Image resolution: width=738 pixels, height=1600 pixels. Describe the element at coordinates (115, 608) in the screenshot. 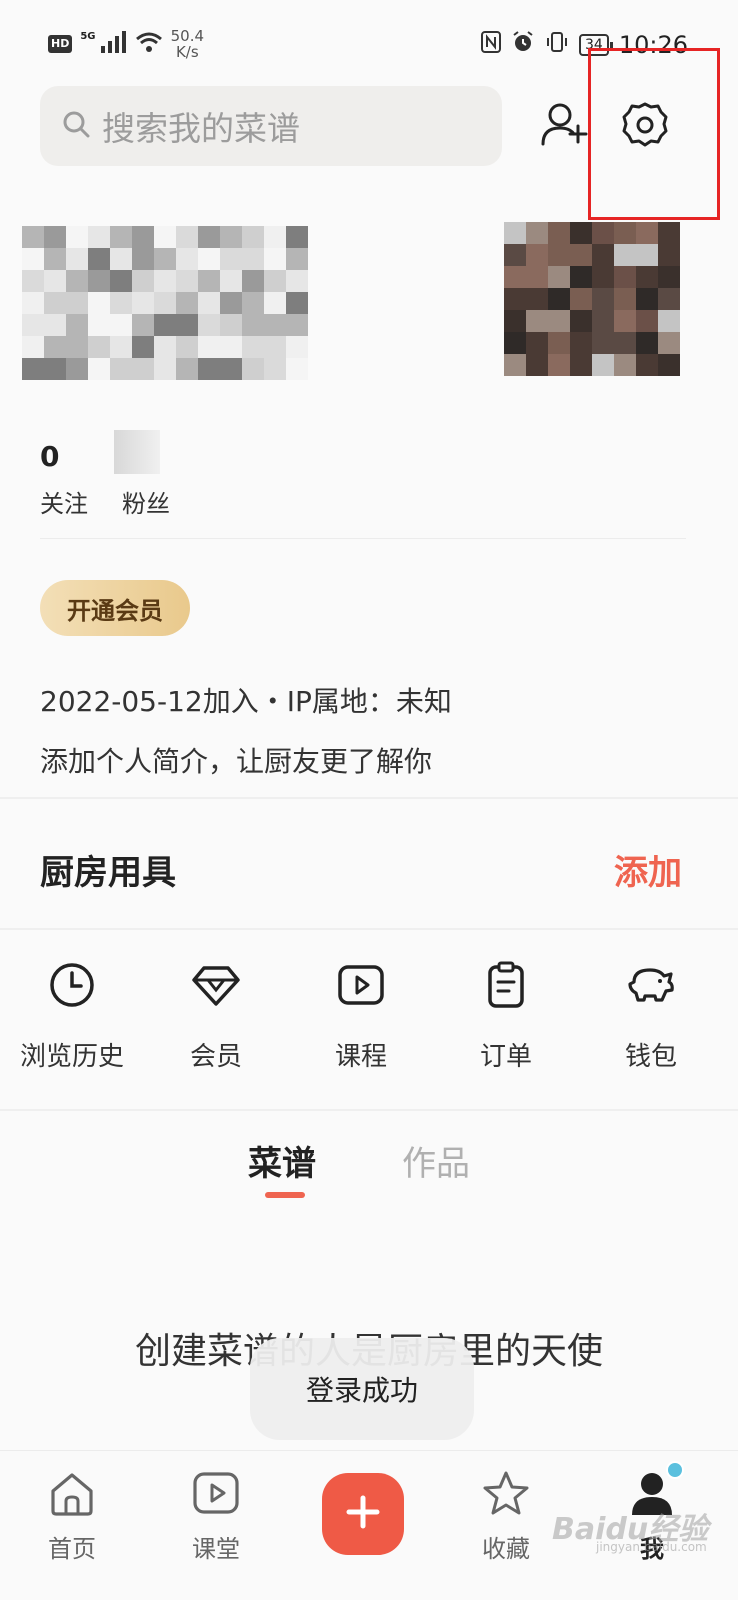

I see `open-vip-button: 开通会员` at that location.